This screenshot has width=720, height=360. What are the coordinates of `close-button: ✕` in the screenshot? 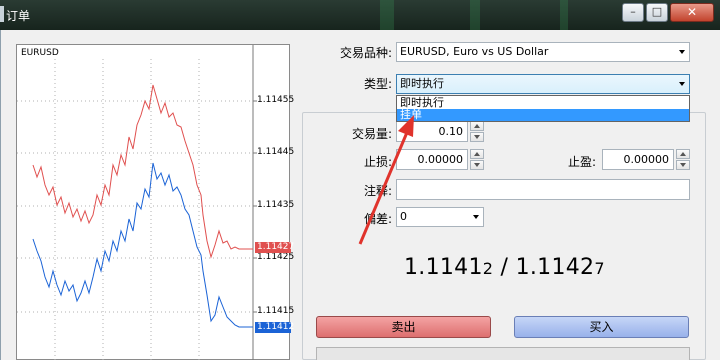 It's located at (692, 12).